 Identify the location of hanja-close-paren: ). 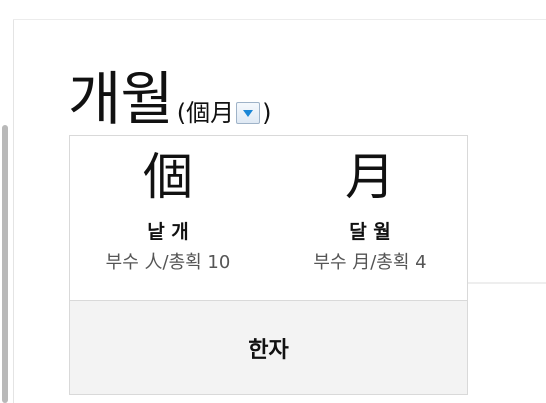
(267, 113).